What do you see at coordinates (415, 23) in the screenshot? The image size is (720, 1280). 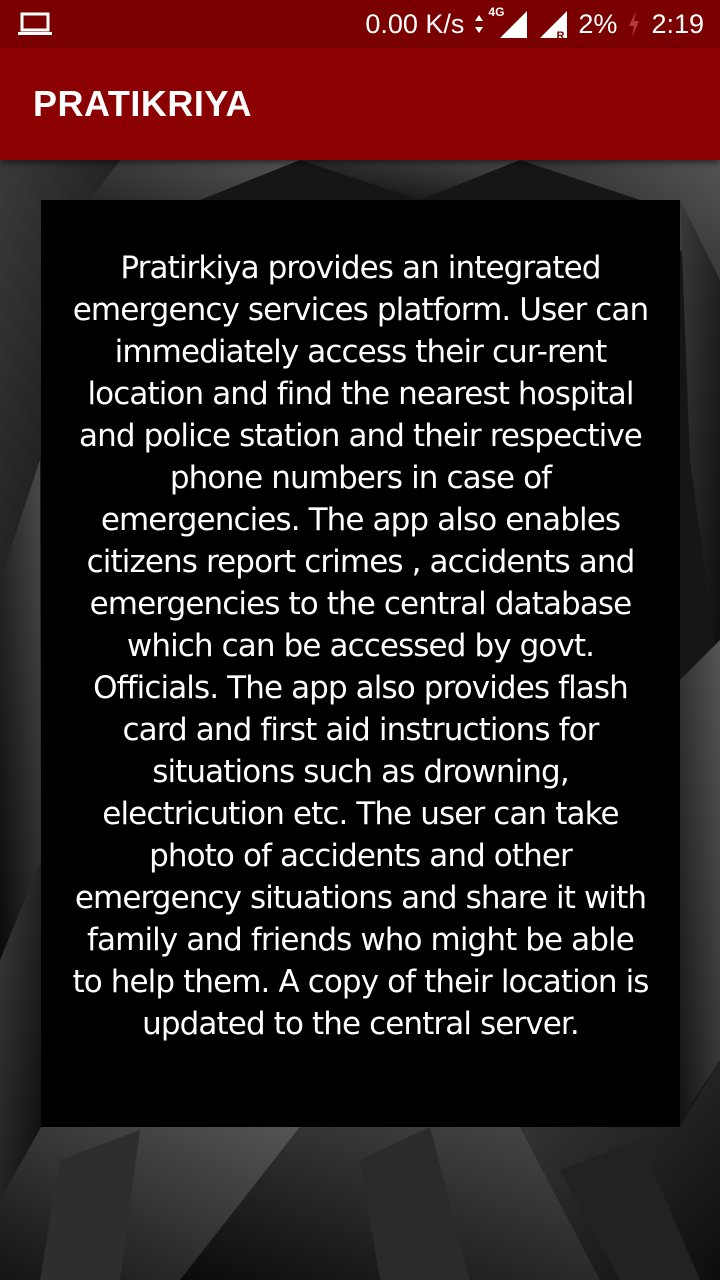 I see `network-speed: 0.00 K/s` at bounding box center [415, 23].